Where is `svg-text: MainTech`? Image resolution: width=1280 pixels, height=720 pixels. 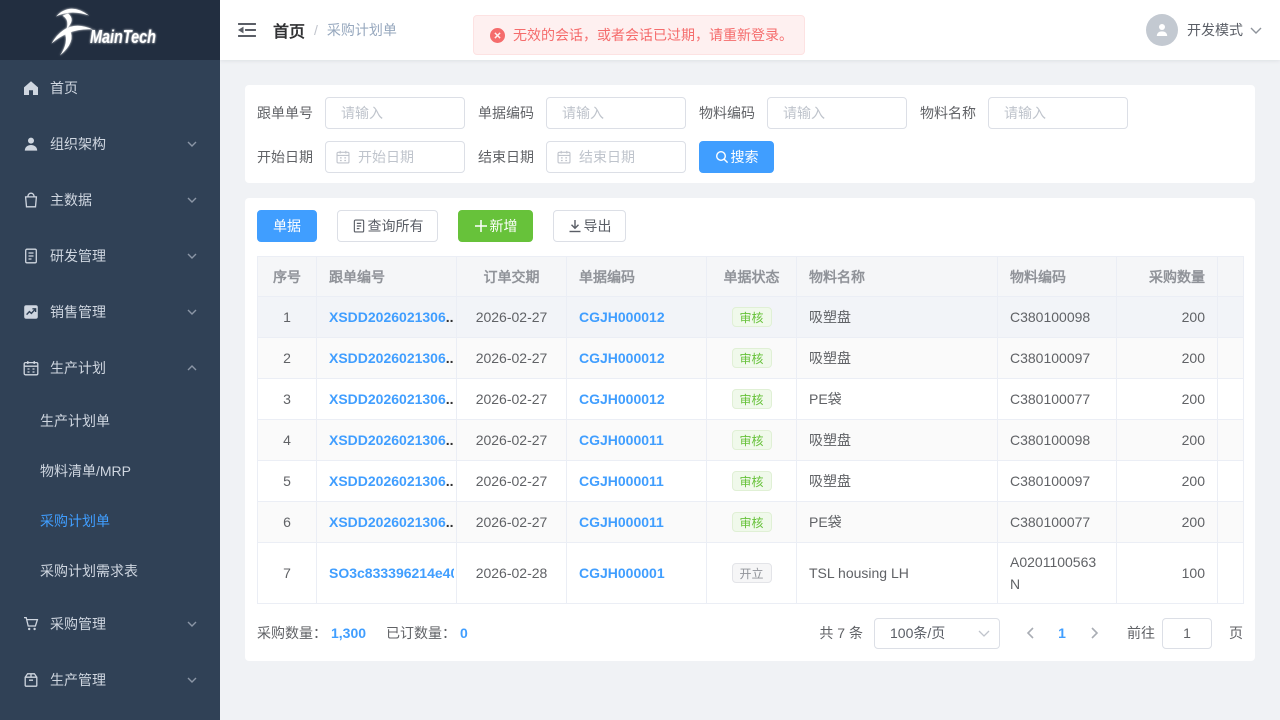
svg-text: MainTech is located at coordinates (123, 37).